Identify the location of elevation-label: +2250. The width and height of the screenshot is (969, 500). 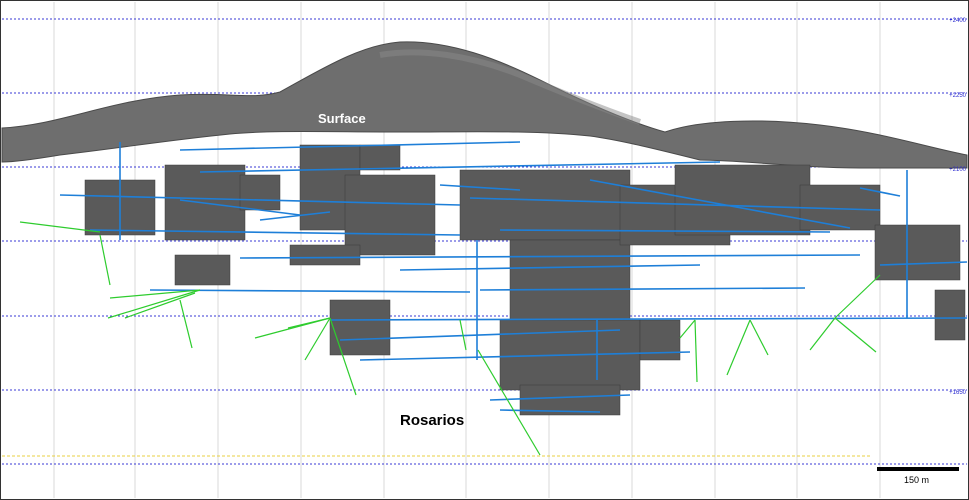
(957, 96).